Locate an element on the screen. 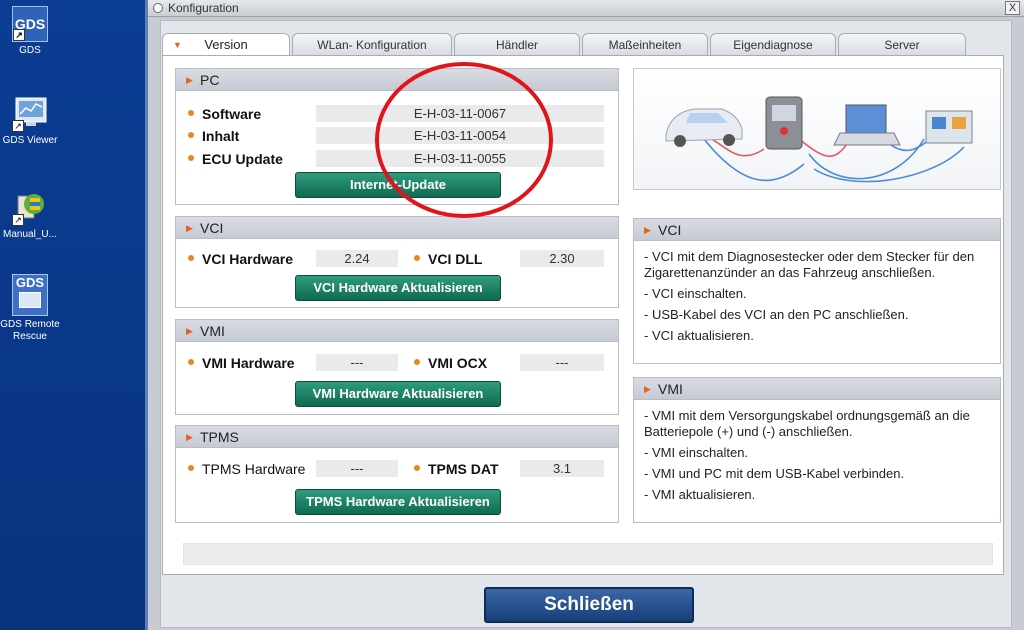 The height and width of the screenshot is (630, 1024). manual-installer-icon: ↗ is located at coordinates (30, 208).